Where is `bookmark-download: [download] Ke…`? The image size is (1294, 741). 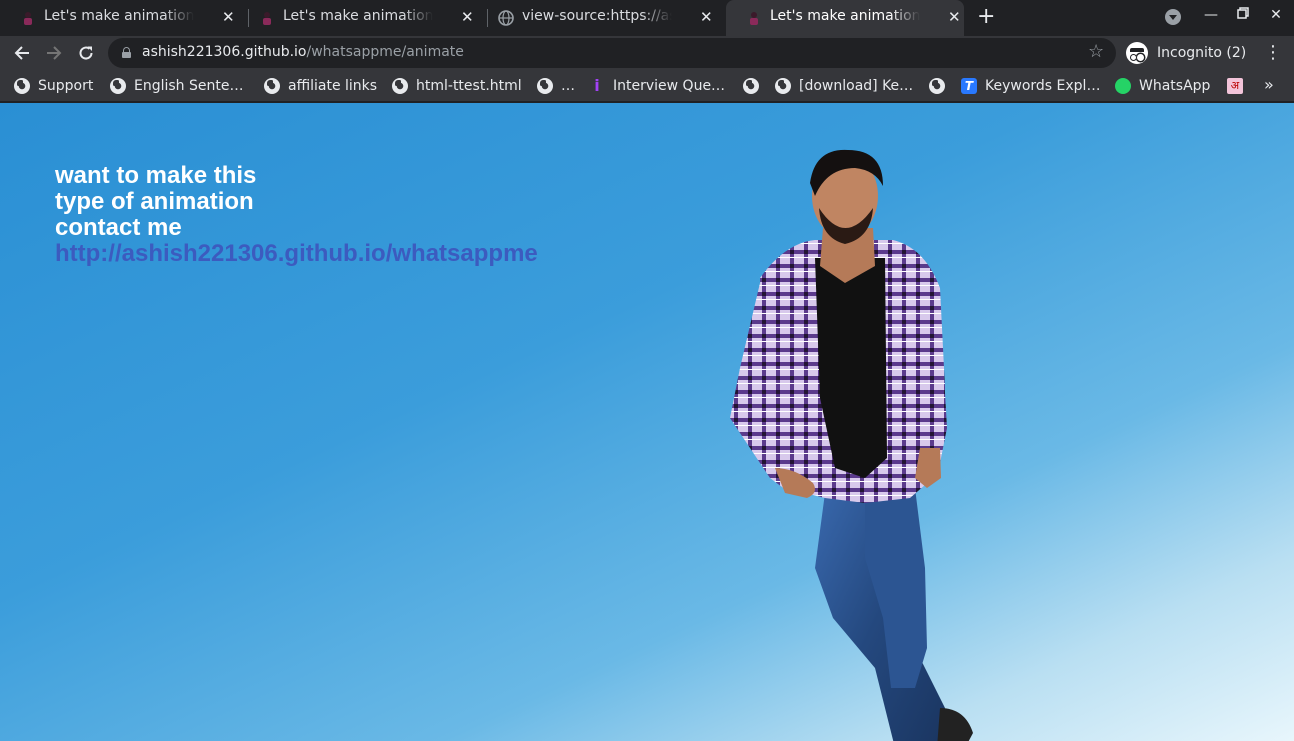 bookmark-download: [download] Ke… is located at coordinates (844, 86).